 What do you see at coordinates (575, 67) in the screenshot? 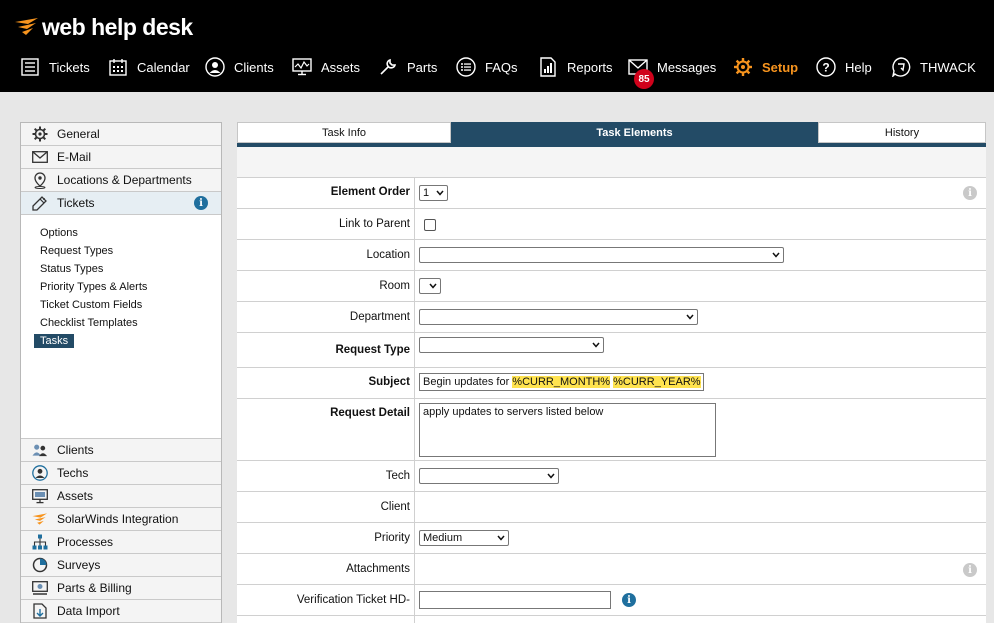
I see `nav-reports: Reports` at bounding box center [575, 67].